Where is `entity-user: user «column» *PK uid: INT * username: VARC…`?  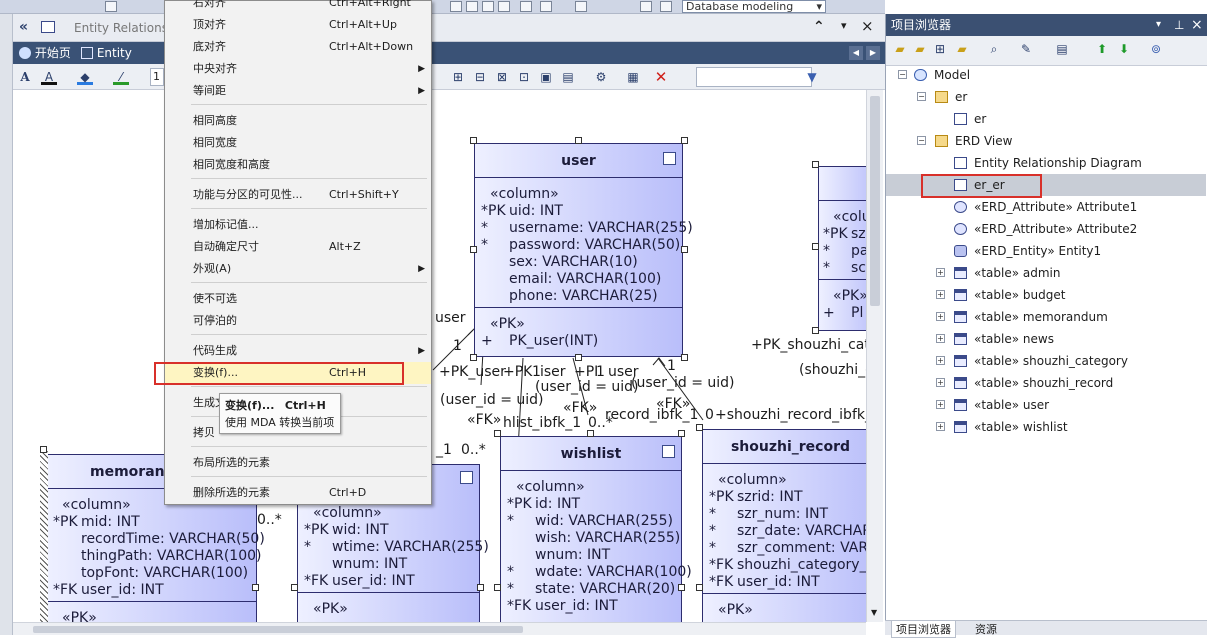
entity-user: user «column» *PK uid: INT * username: VARC… is located at coordinates (583, 250).